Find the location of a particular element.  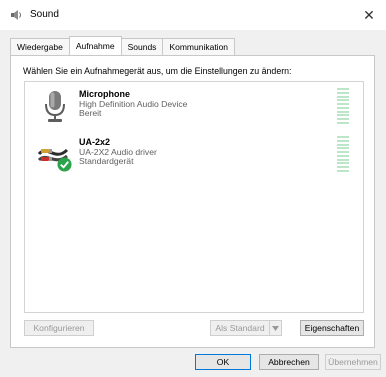

microphone-icon is located at coordinates (55, 106).